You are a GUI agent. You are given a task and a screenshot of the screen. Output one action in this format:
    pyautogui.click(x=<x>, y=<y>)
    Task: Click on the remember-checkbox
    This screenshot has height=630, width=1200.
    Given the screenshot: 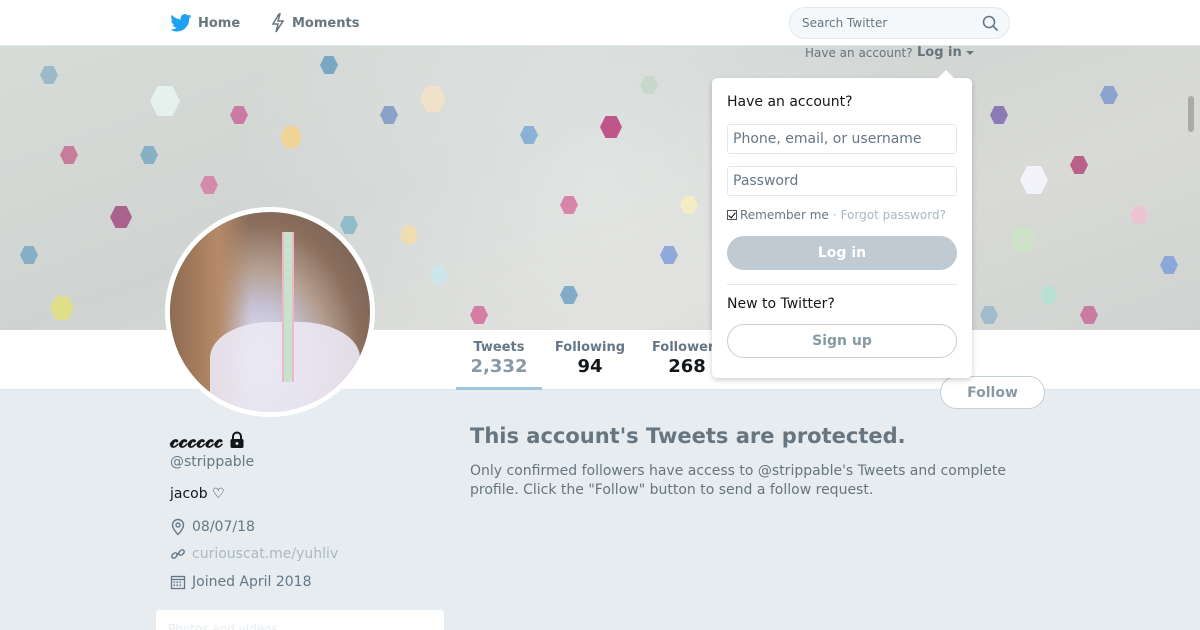 What is the action you would take?
    pyautogui.click(x=732, y=215)
    